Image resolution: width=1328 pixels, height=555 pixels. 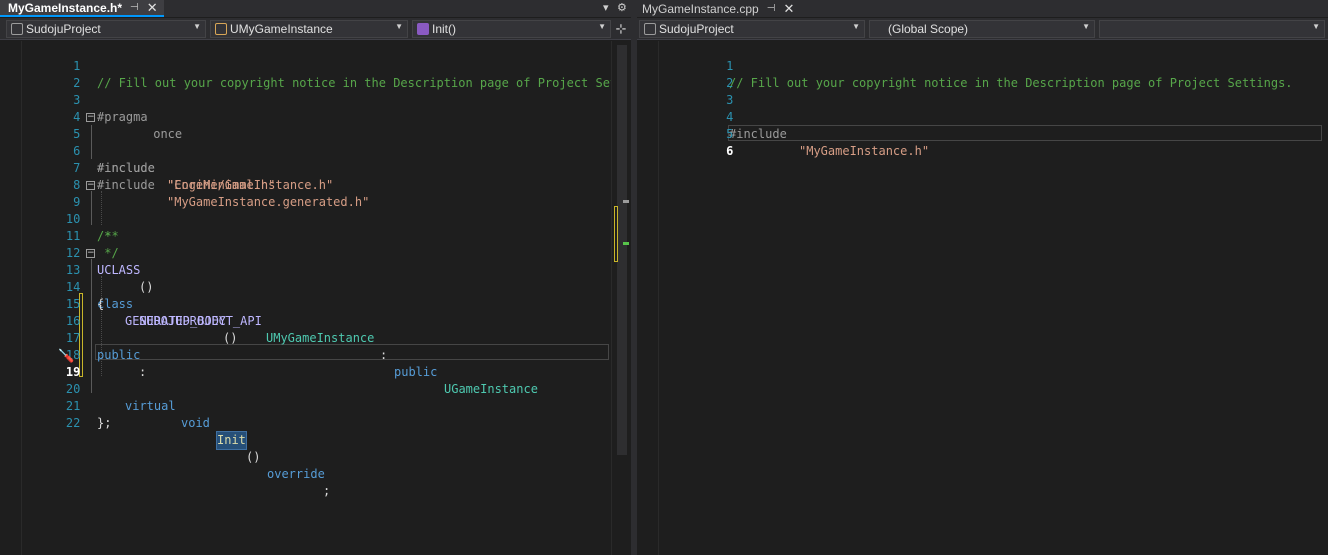 I want to click on pragma-directive: #pragma, so click(x=122, y=117).